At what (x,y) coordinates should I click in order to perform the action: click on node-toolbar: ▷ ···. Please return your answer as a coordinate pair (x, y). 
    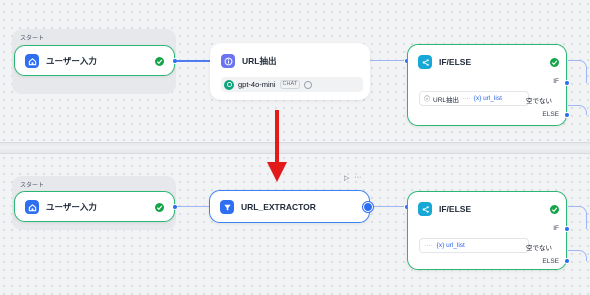
    Looking at the image, I should click on (352, 178).